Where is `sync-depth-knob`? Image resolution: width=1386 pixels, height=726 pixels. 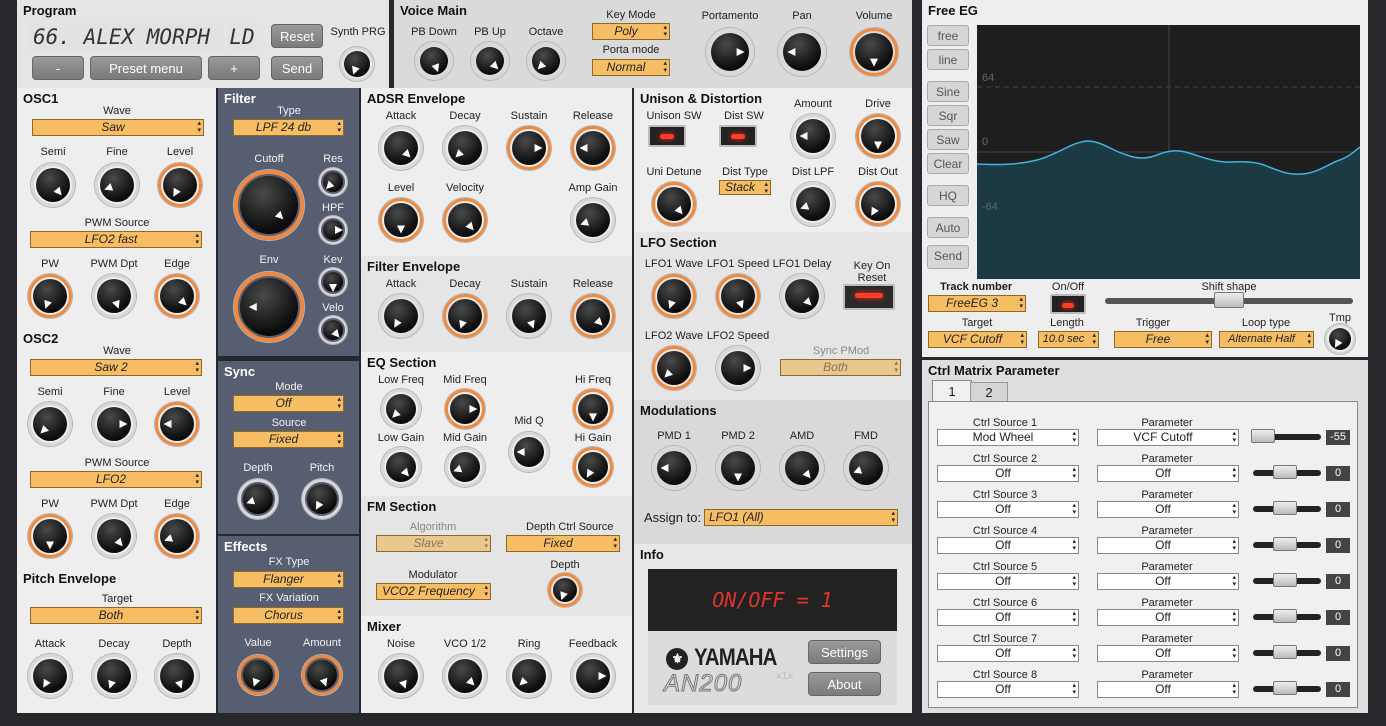
sync-depth-knob is located at coordinates (258, 499).